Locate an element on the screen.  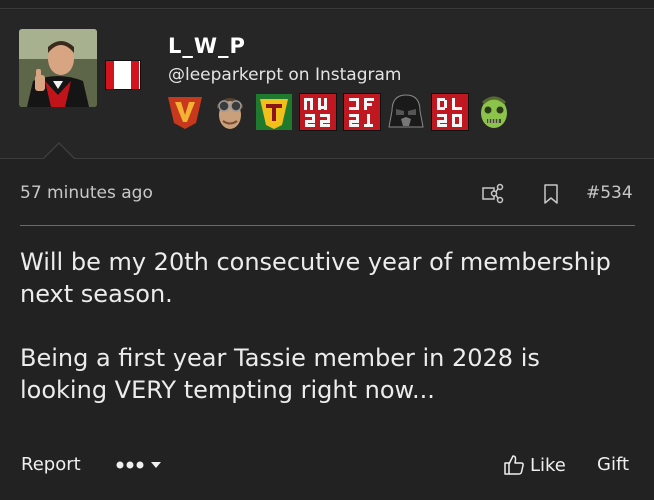
user-title: @leeparkerpt on Instagram is located at coordinates (285, 75).